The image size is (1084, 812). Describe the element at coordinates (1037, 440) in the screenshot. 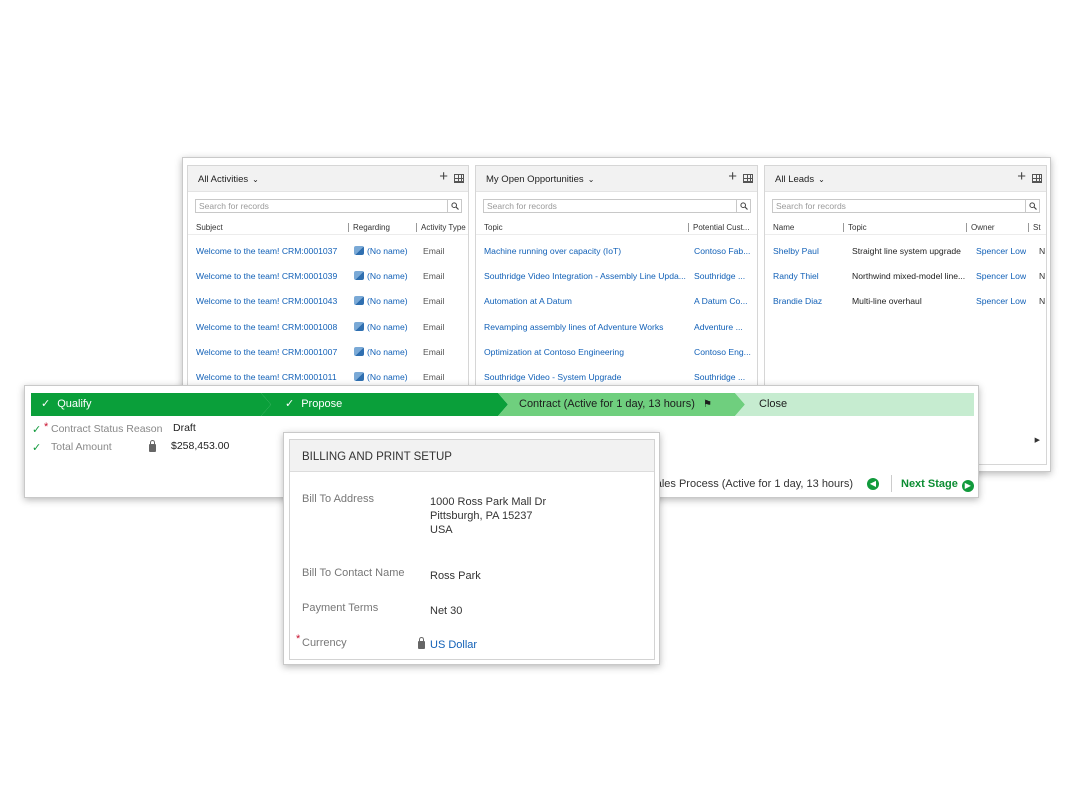

I see `scroll-right-arrow-icon: ▶` at that location.